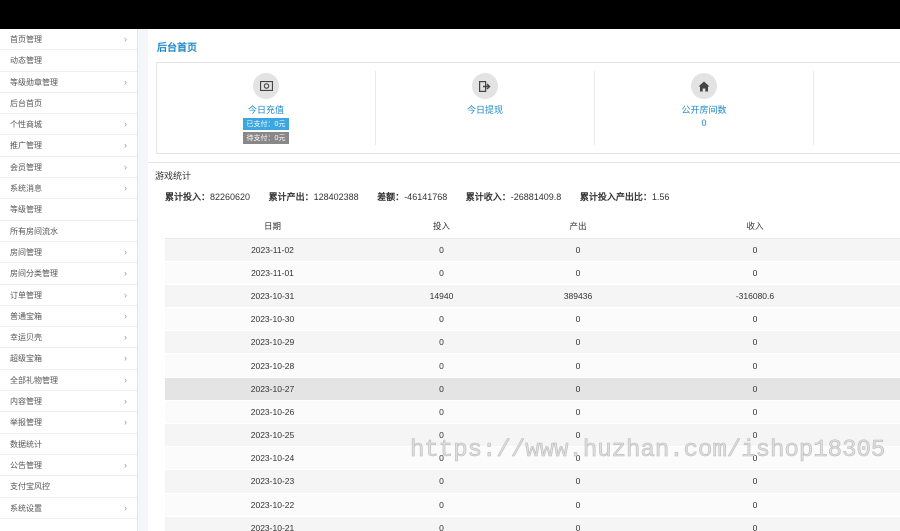 The image size is (900, 531). I want to click on table-cell: 2023-10-21, so click(272, 523).